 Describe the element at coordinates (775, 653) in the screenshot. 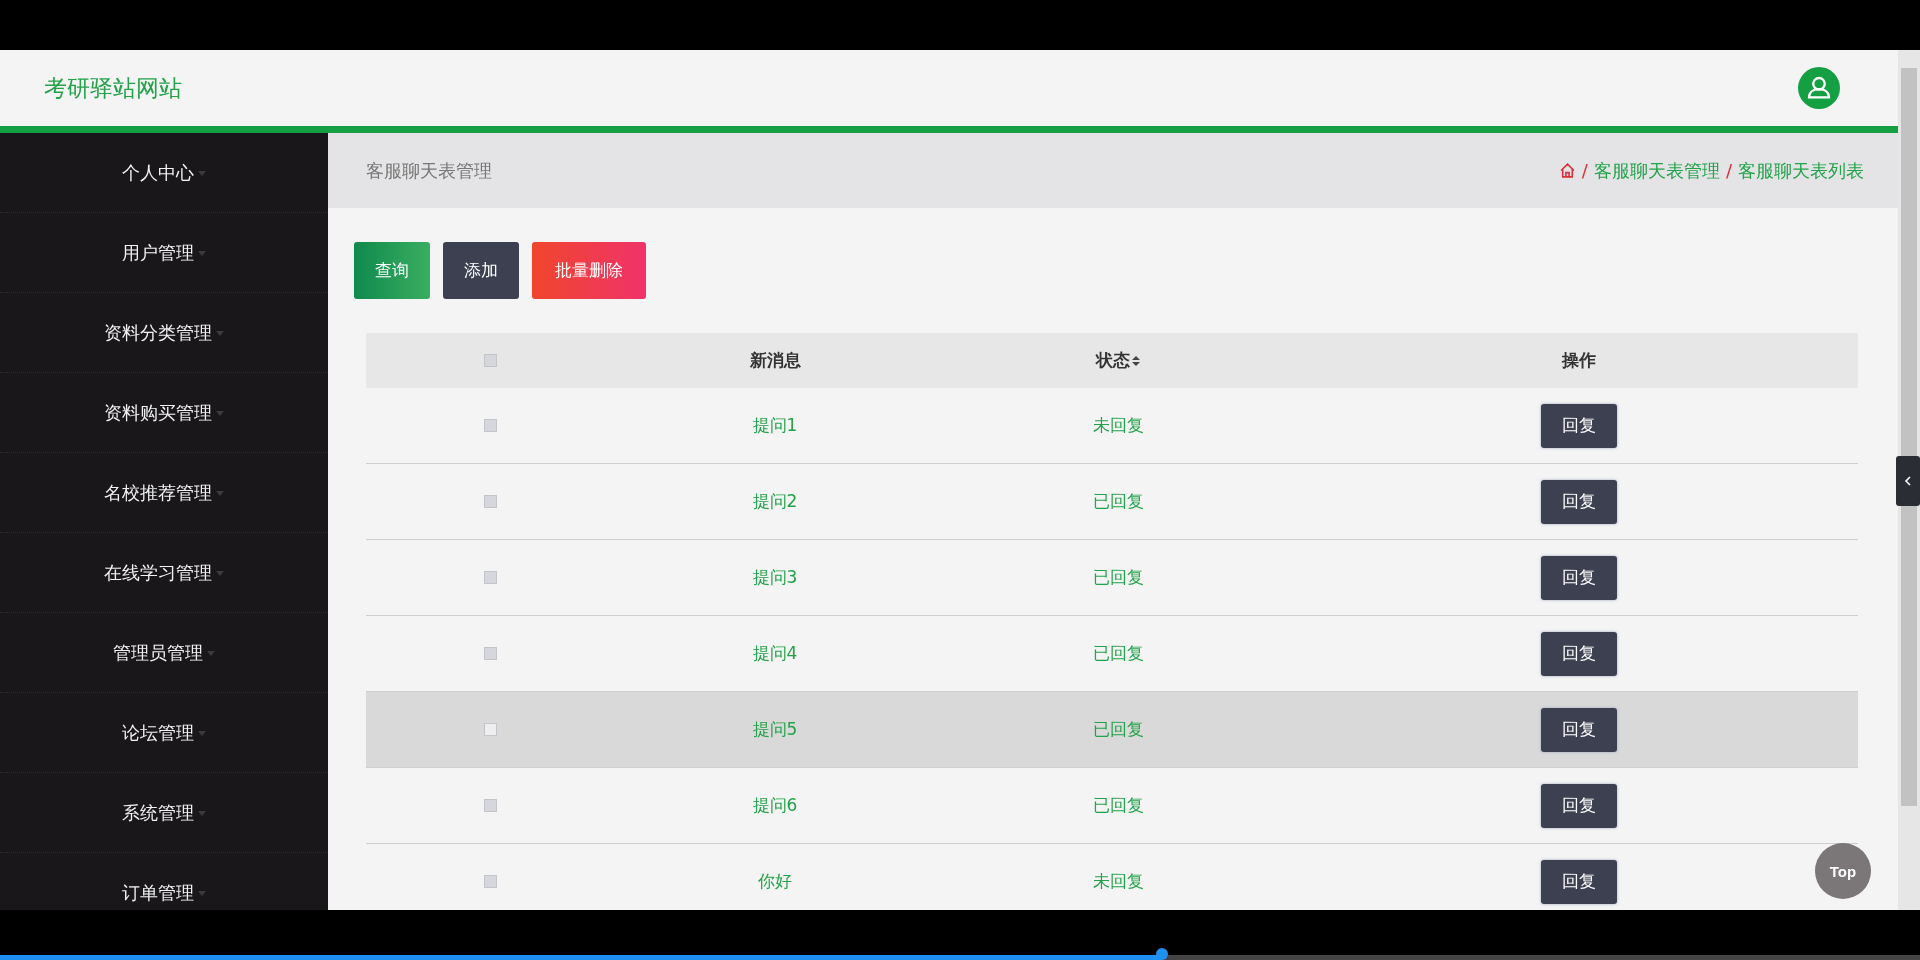

I see `message-cell: 提问4` at that location.